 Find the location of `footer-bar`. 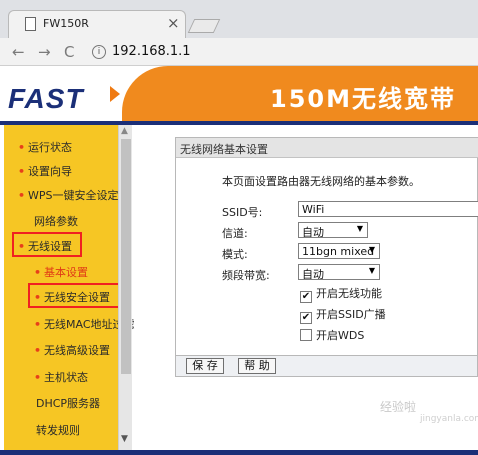

footer-bar is located at coordinates (239, 452).